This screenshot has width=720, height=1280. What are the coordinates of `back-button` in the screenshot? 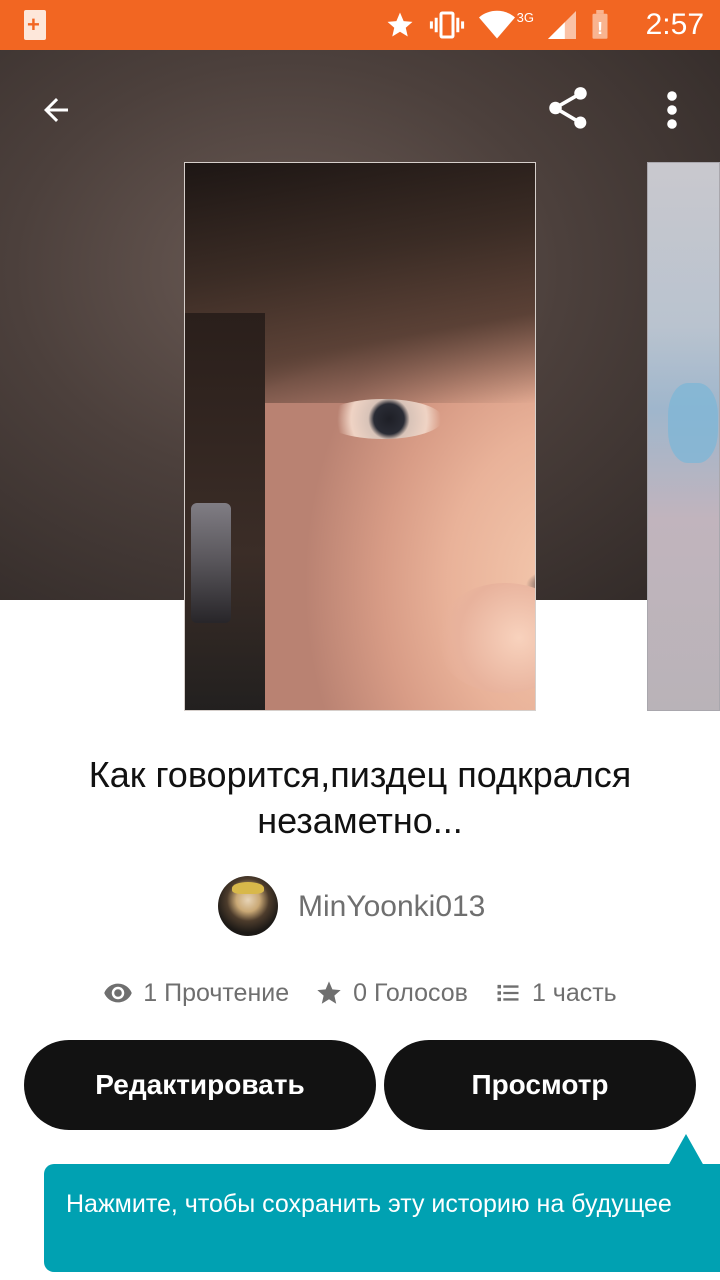 It's located at (56, 110).